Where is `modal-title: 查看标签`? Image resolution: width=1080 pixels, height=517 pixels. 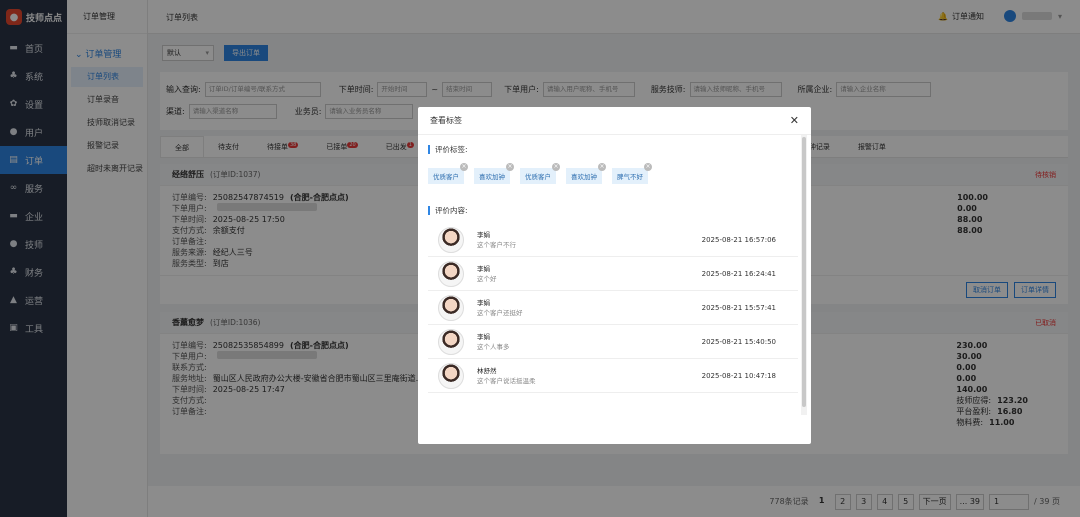
modal-title: 查看标签 is located at coordinates (446, 120).